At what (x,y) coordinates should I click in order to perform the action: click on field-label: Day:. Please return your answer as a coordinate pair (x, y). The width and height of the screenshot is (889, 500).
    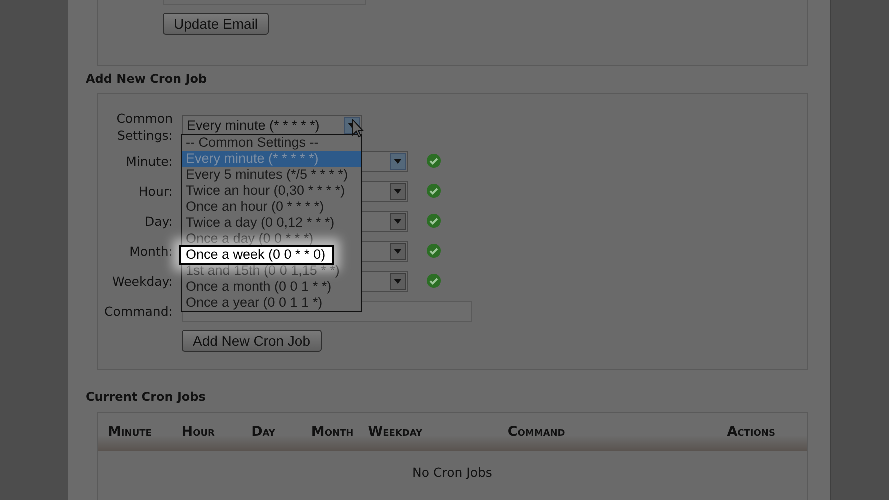
    Looking at the image, I should click on (158, 221).